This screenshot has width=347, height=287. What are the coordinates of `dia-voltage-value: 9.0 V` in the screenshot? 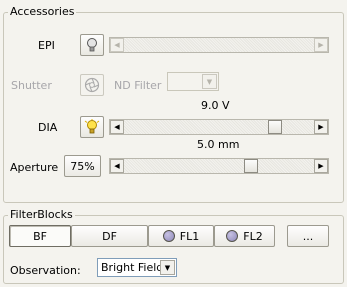 It's located at (215, 105).